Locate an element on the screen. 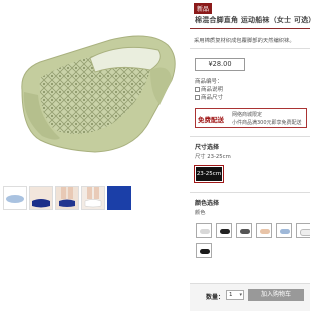  purchase-bar: 数量： 1 ▾ 加入购物车 is located at coordinates (250, 297).